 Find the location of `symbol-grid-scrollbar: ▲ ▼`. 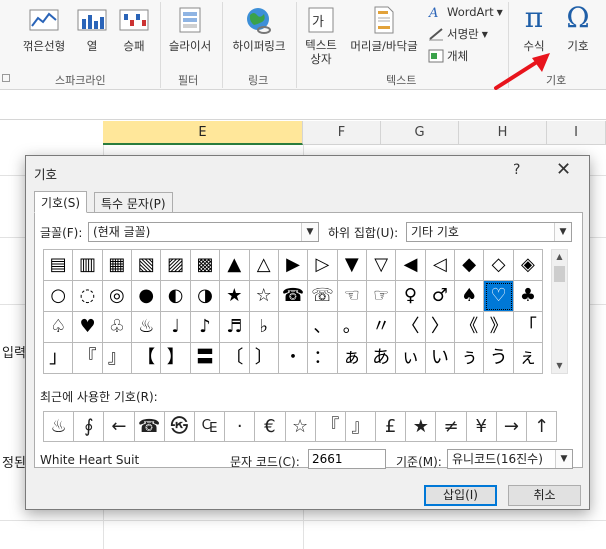

symbol-grid-scrollbar: ▲ ▼ is located at coordinates (559, 311).